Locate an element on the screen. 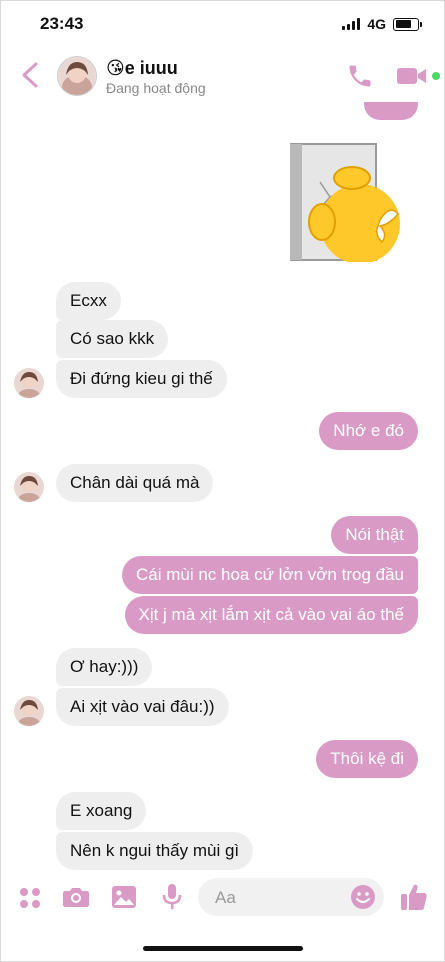 This screenshot has height=962, width=445. contact-name: 😘e iuuu is located at coordinates (142, 68).